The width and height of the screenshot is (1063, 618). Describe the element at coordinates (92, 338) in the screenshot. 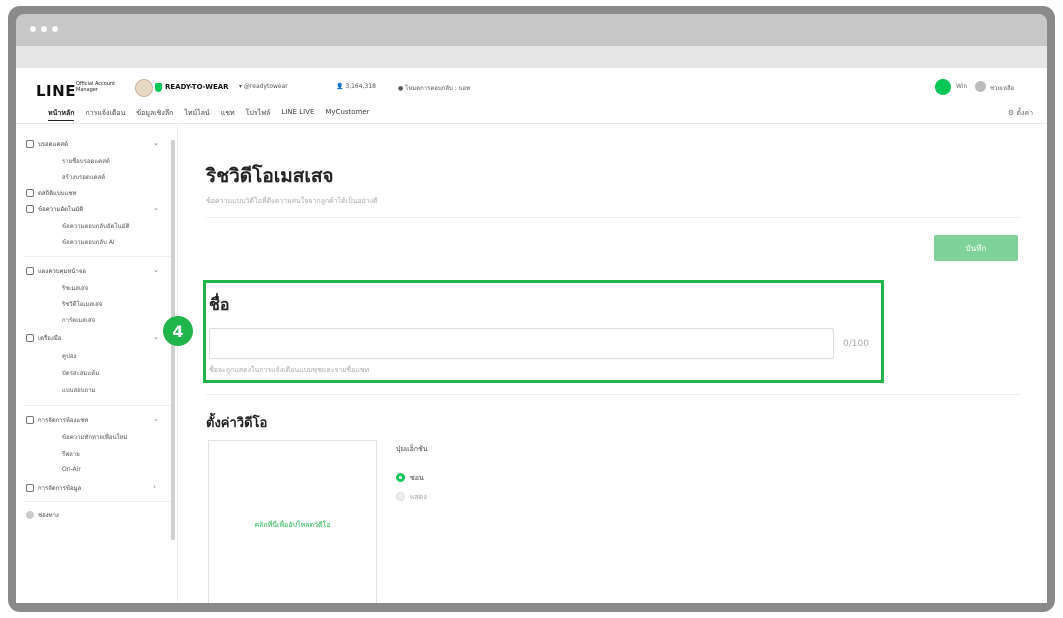

I see `sidebar-section-tools: เครื่องมือ ⌄` at that location.